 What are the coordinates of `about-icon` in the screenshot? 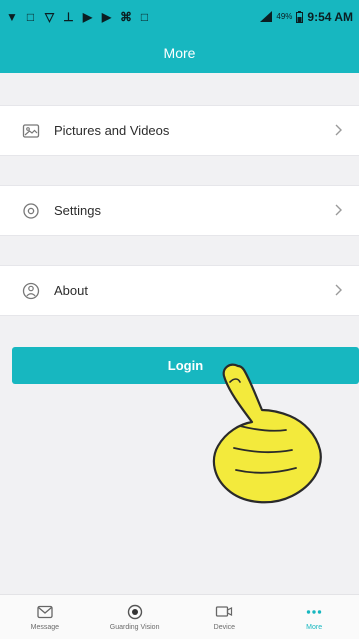 It's located at (31, 290).